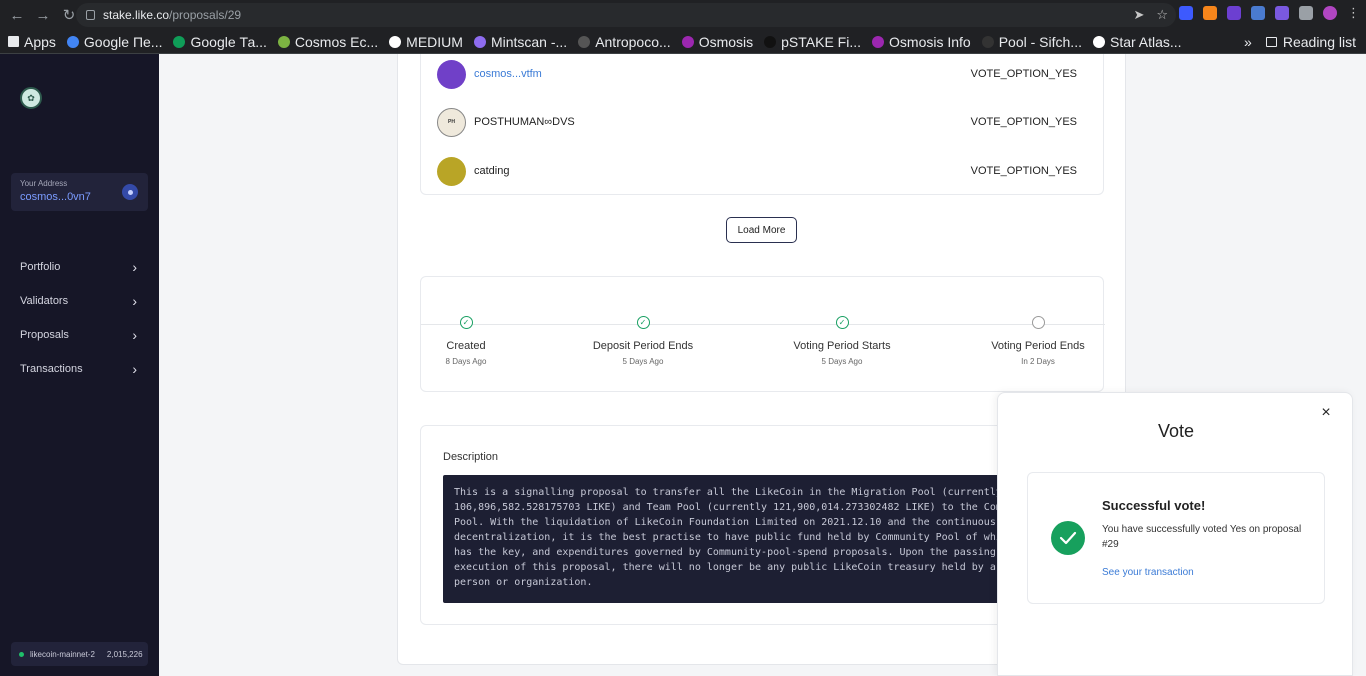  I want to click on voter-name-link: cosmos...vtfm, so click(508, 74).